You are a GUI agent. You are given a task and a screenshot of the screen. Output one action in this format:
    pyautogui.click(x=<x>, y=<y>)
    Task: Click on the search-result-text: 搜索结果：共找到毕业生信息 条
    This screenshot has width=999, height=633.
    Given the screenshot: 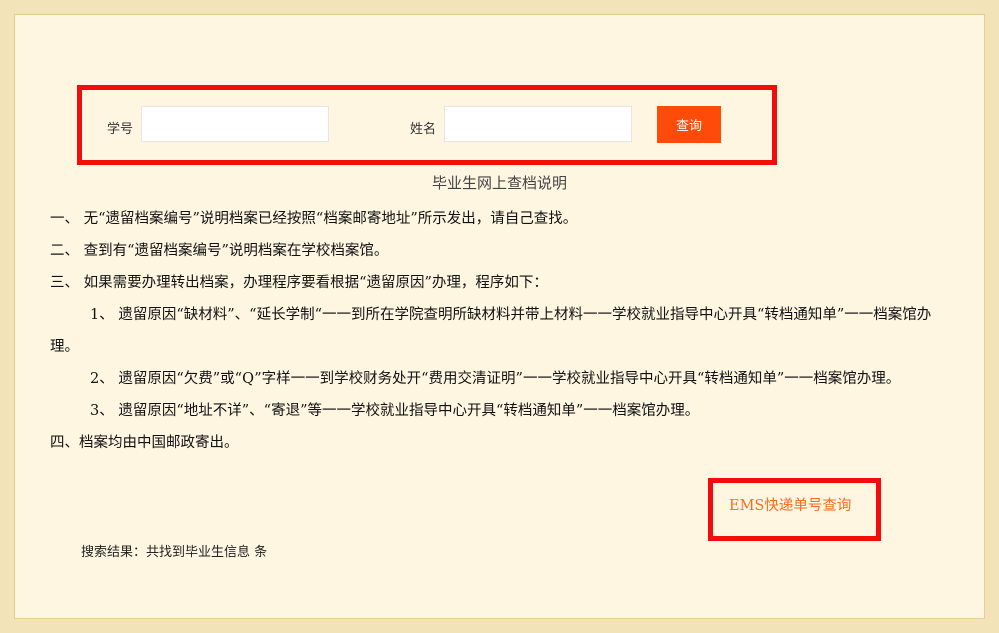 What is the action you would take?
    pyautogui.click(x=174, y=552)
    